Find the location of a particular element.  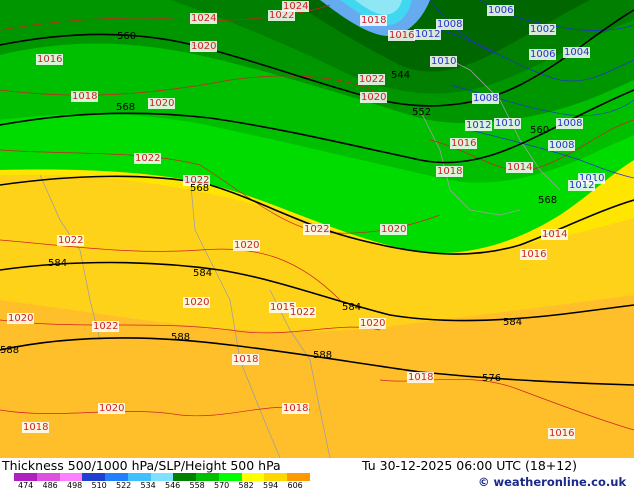

scale-label: 570 is located at coordinates (222, 485).